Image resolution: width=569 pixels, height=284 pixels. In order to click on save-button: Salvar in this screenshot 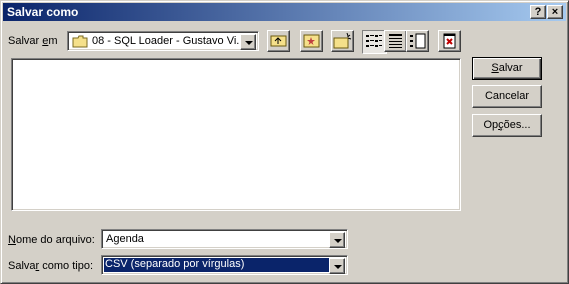, I will do `click(507, 68)`.